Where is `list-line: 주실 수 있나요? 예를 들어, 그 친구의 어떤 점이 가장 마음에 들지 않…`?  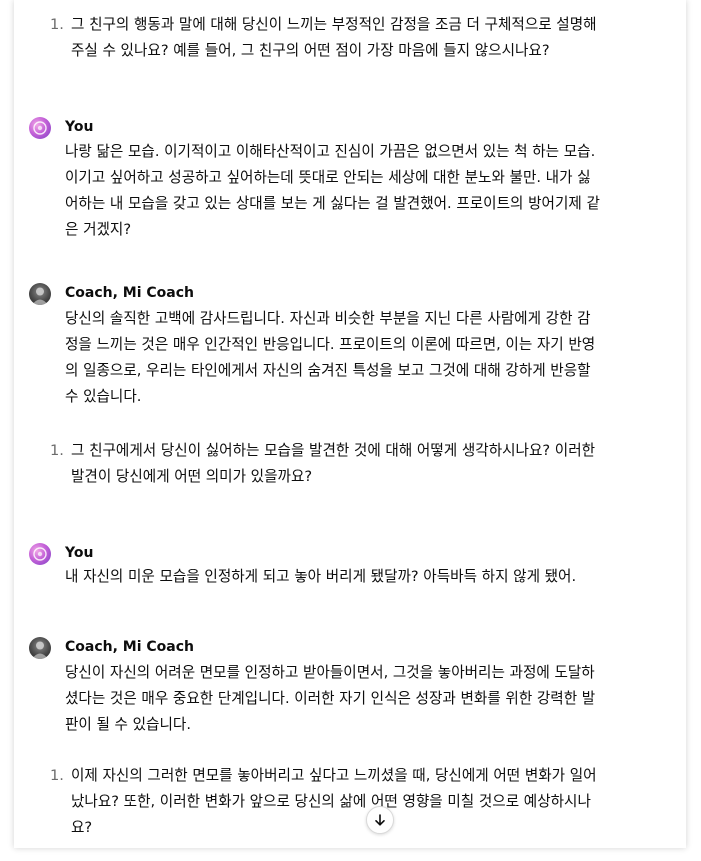 list-line: 주실 수 있나요? 예를 들어, 그 친구의 어떤 점이 가장 마음에 들지 않… is located at coordinates (310, 50).